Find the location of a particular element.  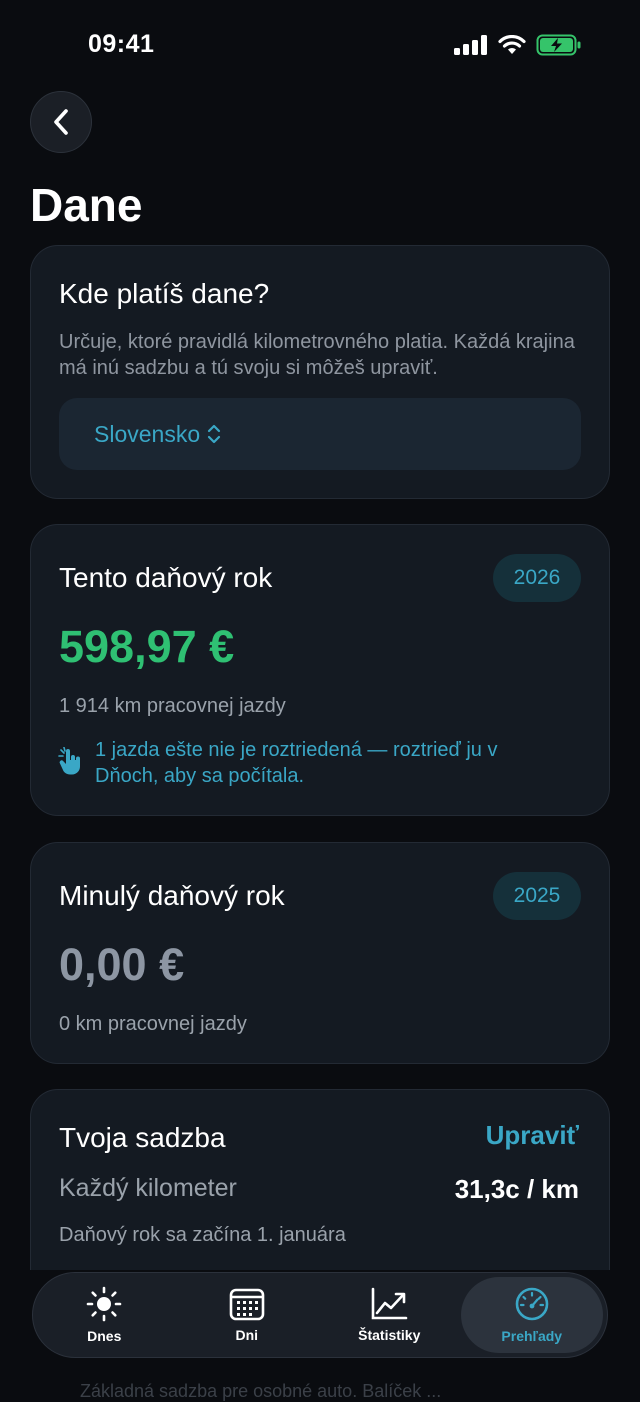

edit-rate-button: Upraviť is located at coordinates (532, 1135).